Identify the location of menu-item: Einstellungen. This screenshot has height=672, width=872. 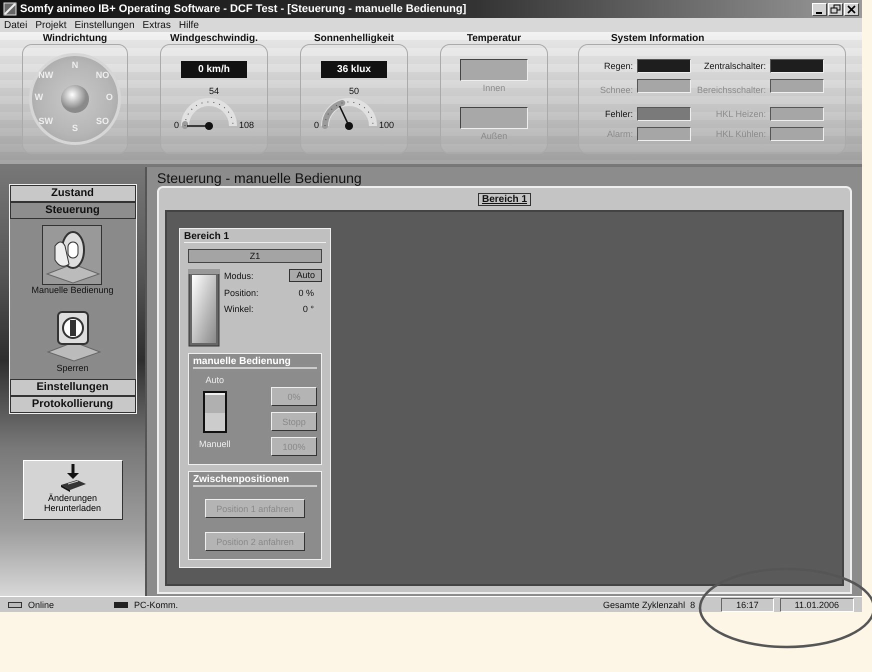
(104, 25).